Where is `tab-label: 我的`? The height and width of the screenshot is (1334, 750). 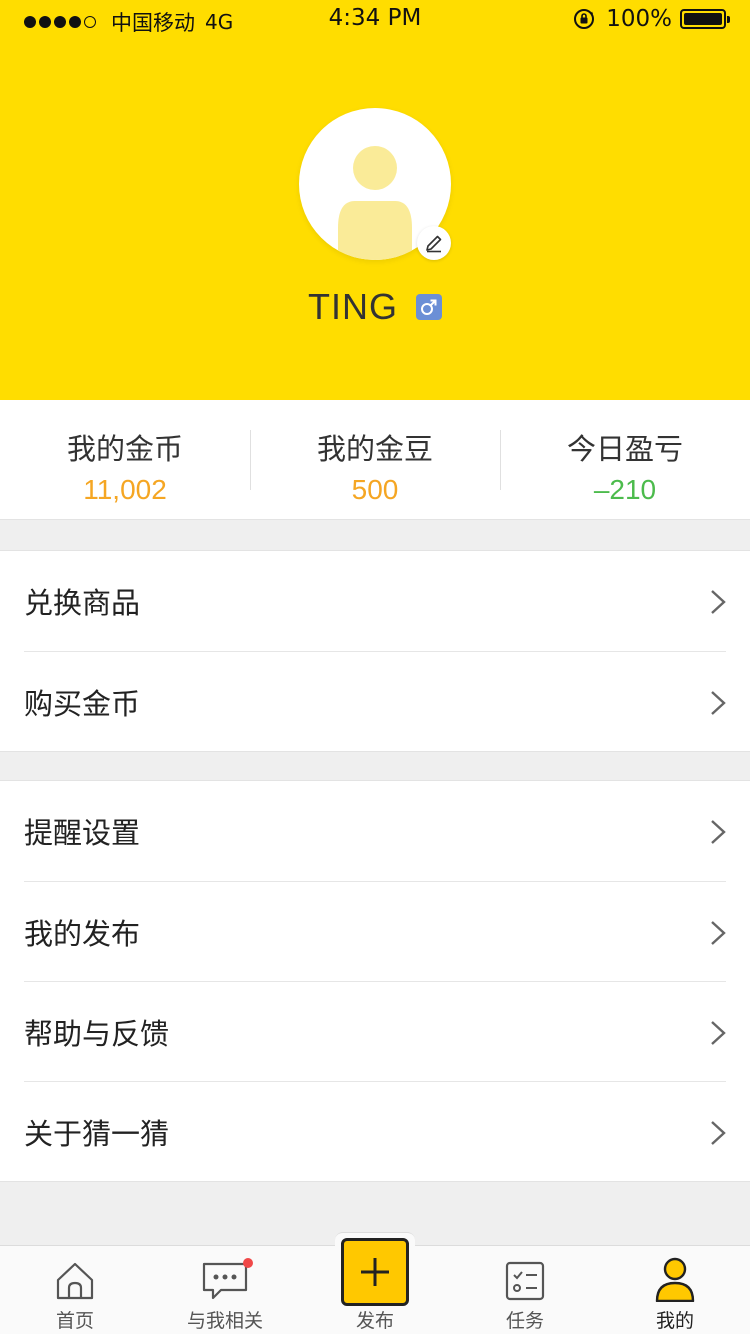 tab-label: 我的 is located at coordinates (674, 1321).